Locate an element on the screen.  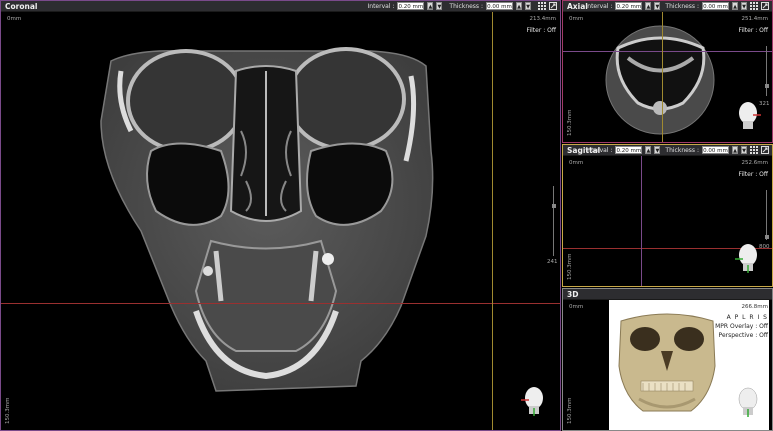
axial-horizontal-crosshair is located at coordinates (667, 51).